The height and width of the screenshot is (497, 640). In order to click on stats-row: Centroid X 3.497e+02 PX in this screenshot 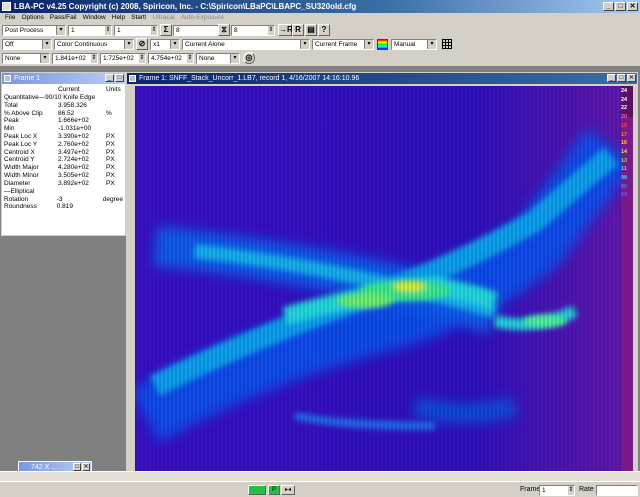, I will do `click(60, 153)`.